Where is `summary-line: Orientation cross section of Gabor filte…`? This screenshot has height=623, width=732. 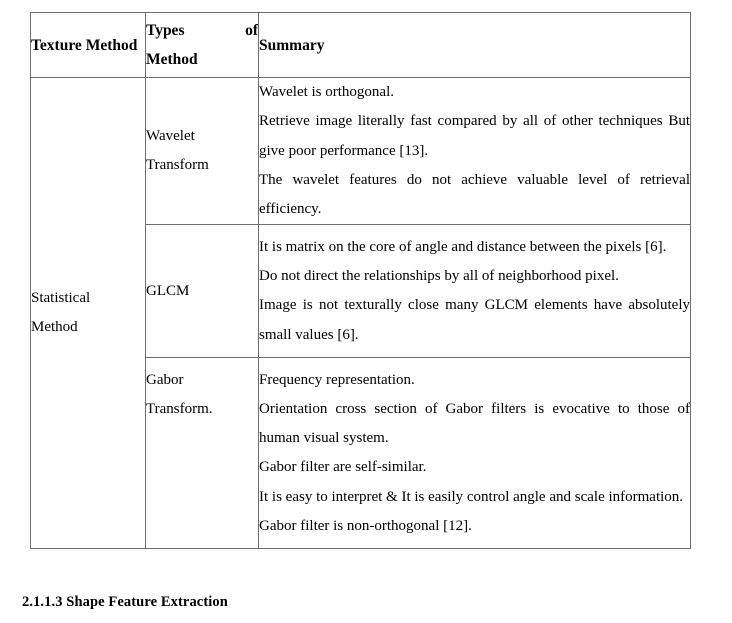 summary-line: Orientation cross section of Gabor filte… is located at coordinates (474, 423).